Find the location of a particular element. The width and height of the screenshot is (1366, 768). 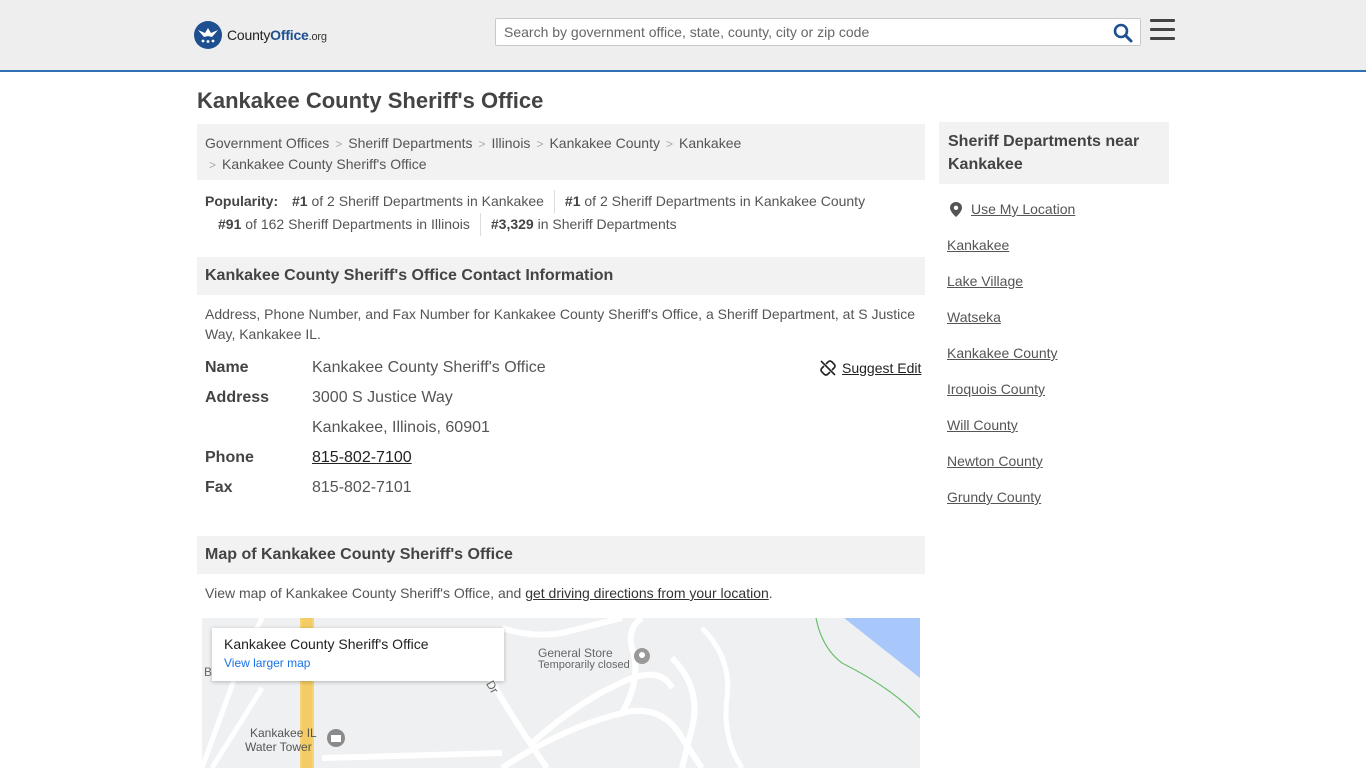

popularity-item: #1 of 2 Sheriff Departments in Kankakee is located at coordinates (418, 201).